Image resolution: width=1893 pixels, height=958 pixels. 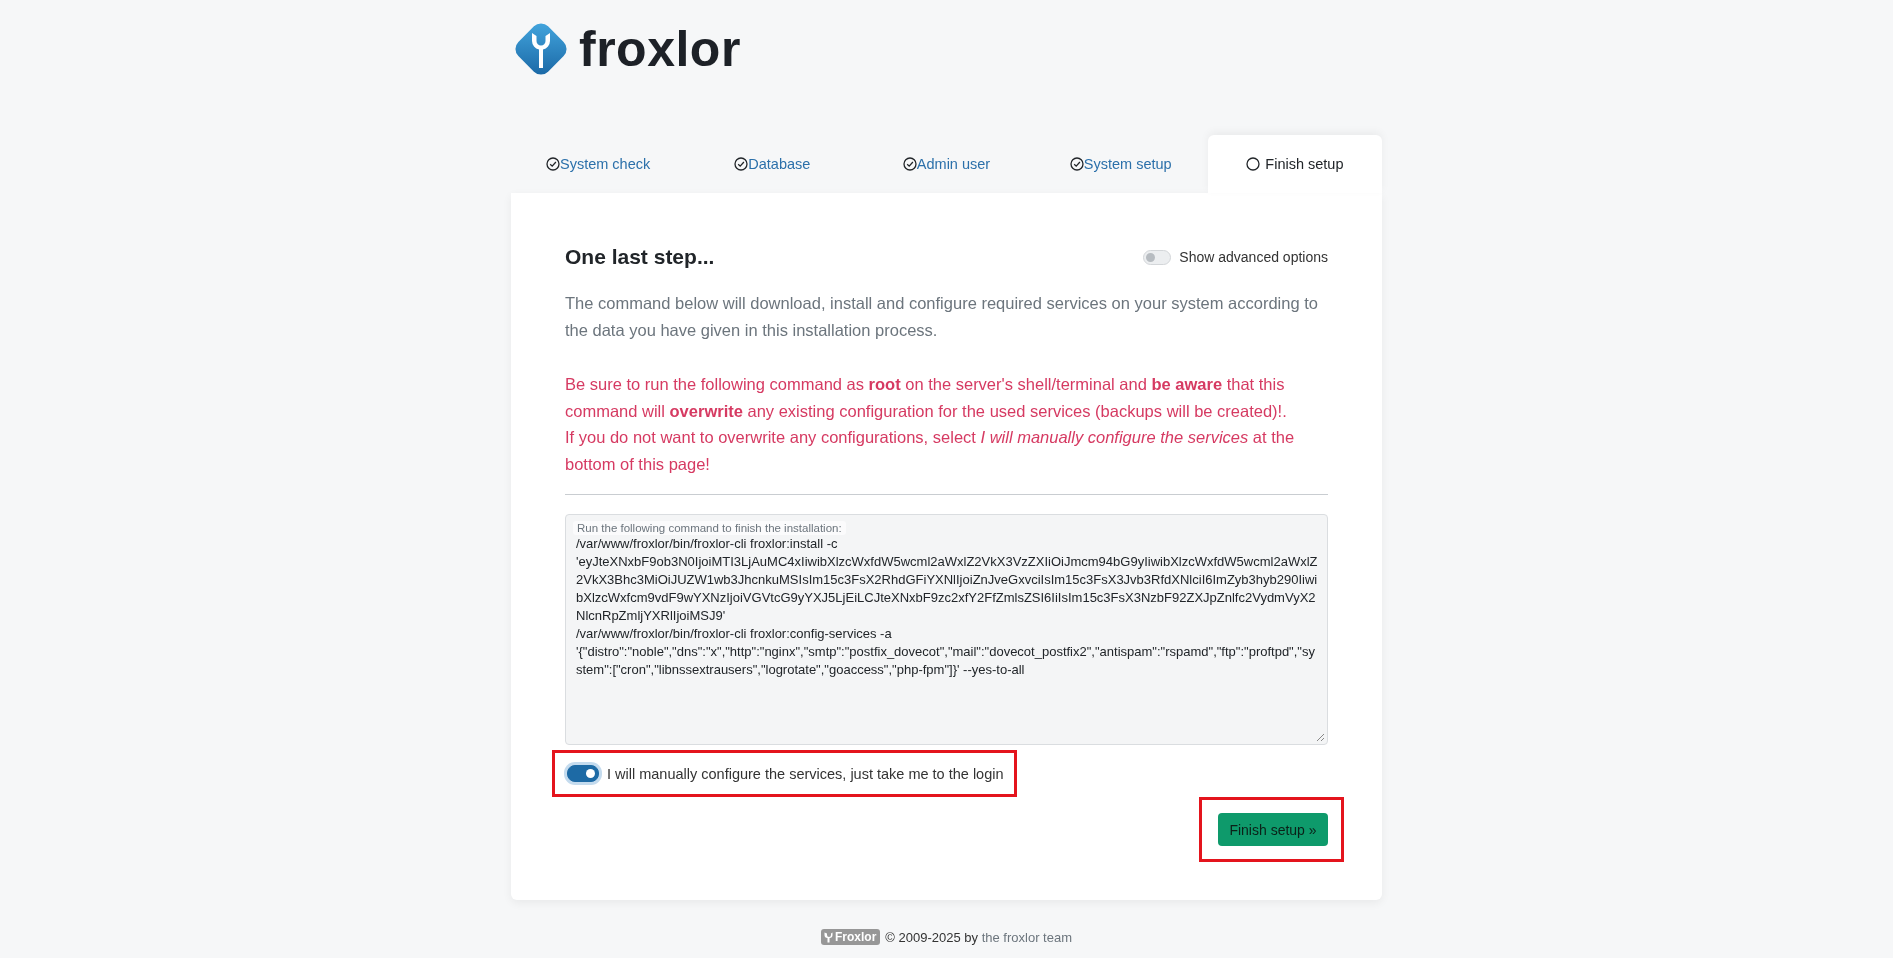 I want to click on team-link: the froxlor team, so click(x=1026, y=937).